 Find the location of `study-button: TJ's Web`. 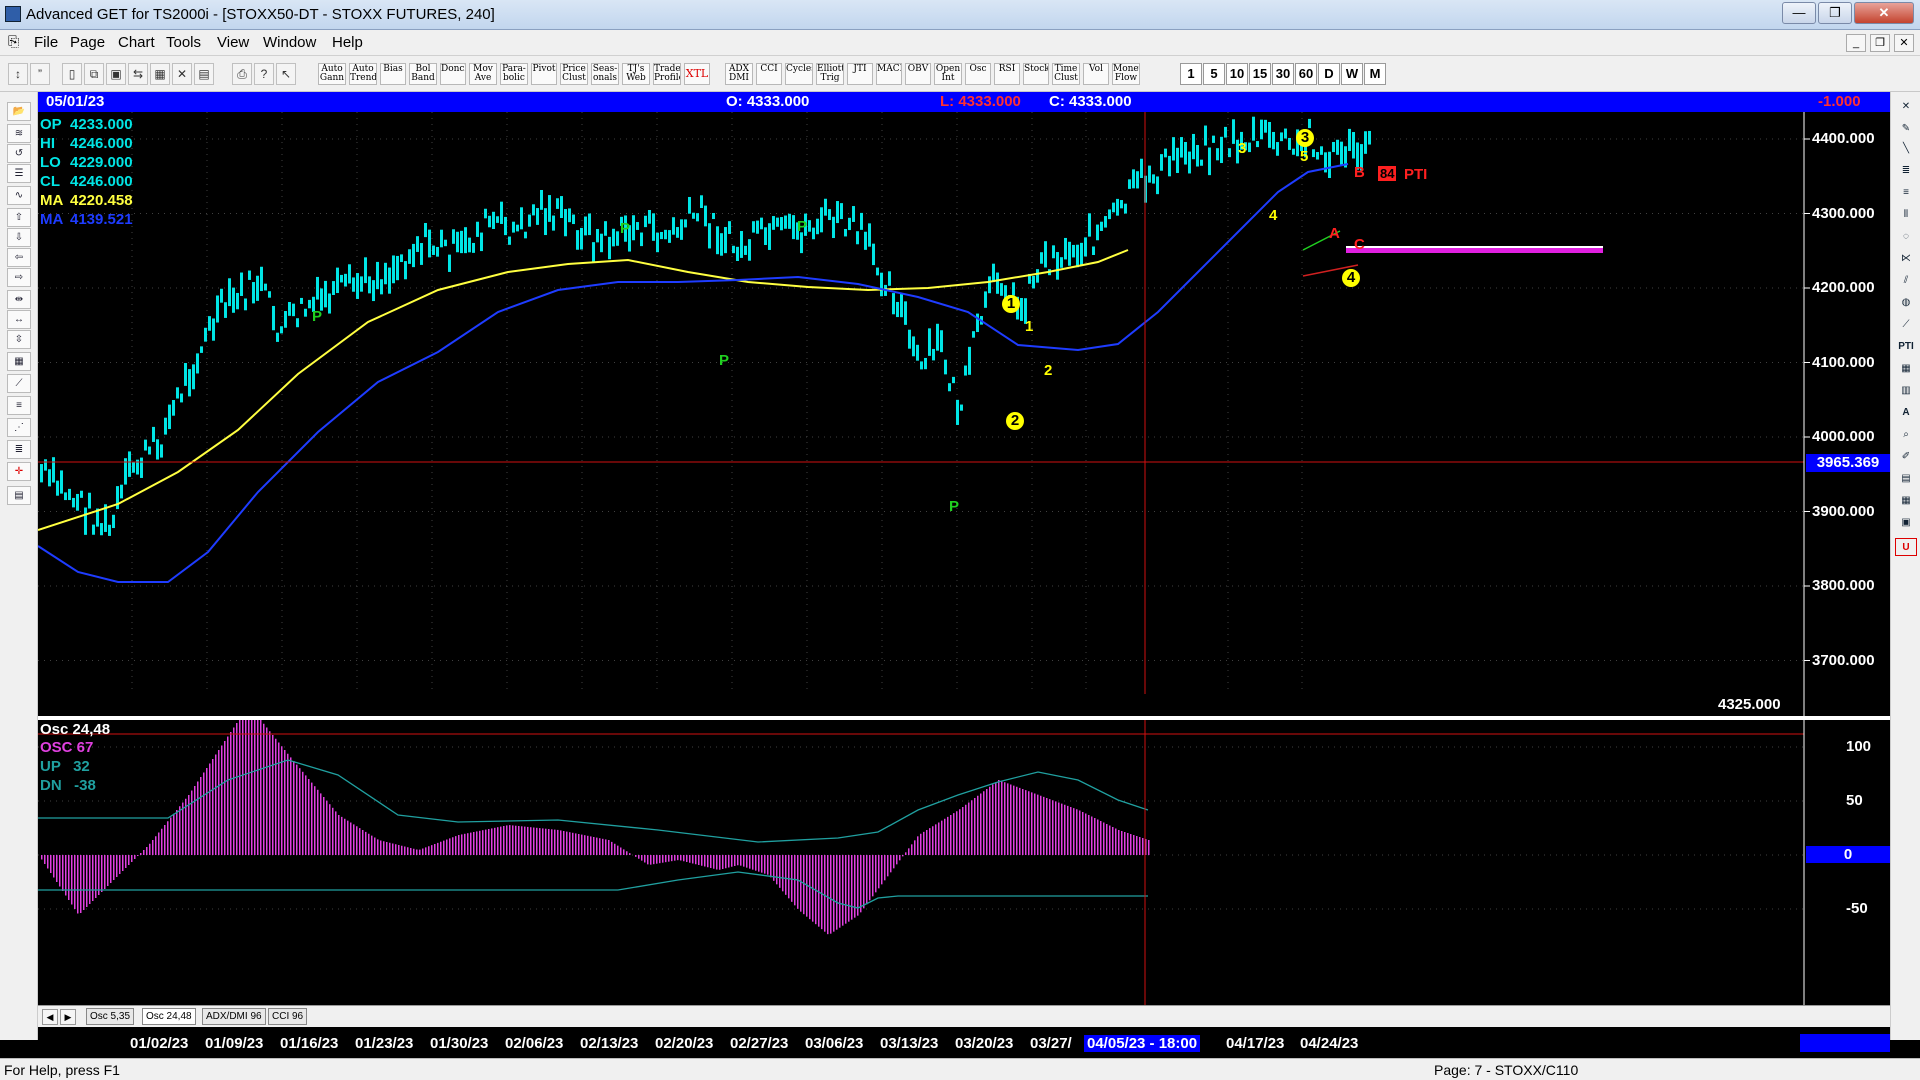

study-button: TJ's Web is located at coordinates (636, 74).